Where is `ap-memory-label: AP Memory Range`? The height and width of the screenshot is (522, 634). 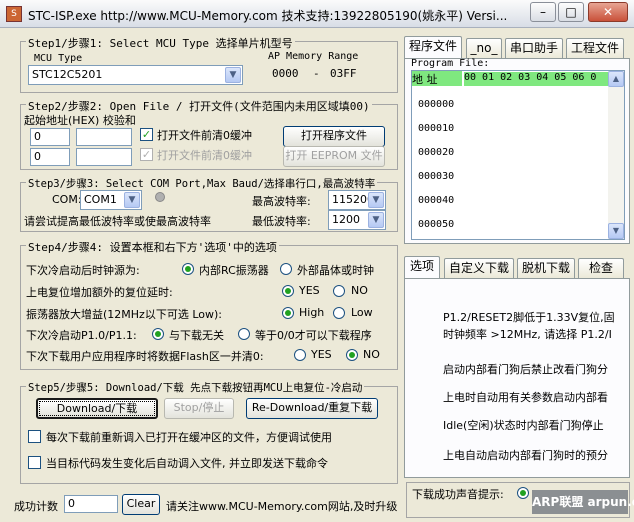 ap-memory-label: AP Memory Range is located at coordinates (313, 56).